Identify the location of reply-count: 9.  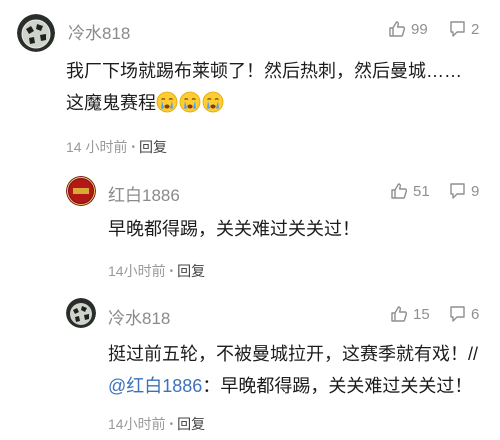
(475, 191).